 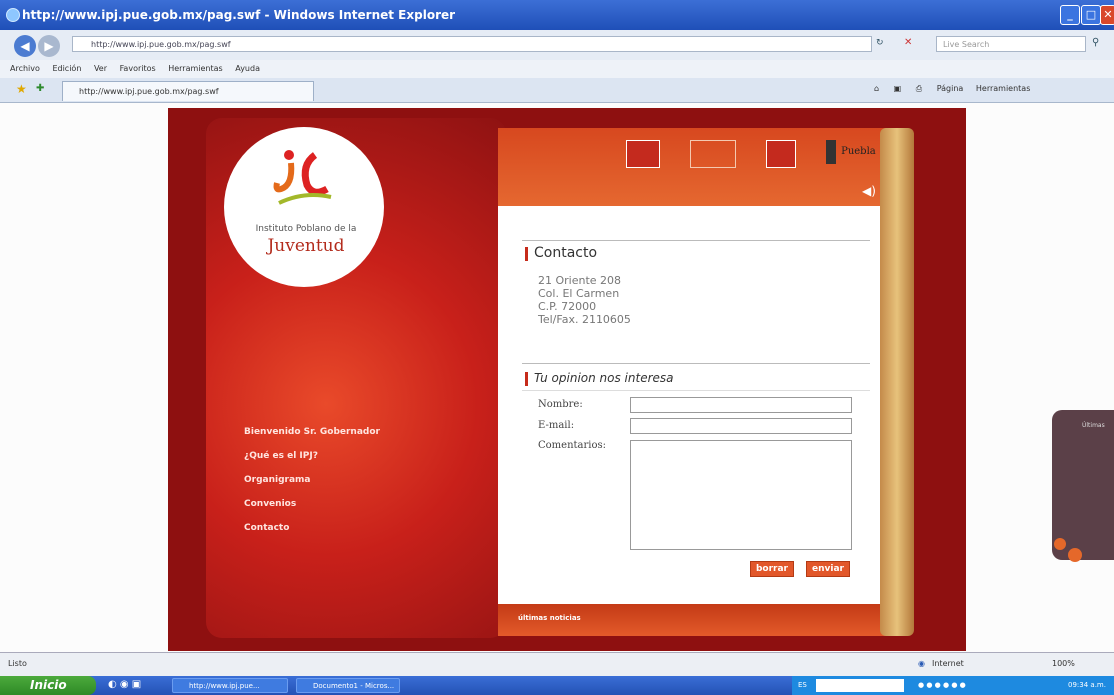 I want to click on news-footer: últimas noticias, so click(x=696, y=620).